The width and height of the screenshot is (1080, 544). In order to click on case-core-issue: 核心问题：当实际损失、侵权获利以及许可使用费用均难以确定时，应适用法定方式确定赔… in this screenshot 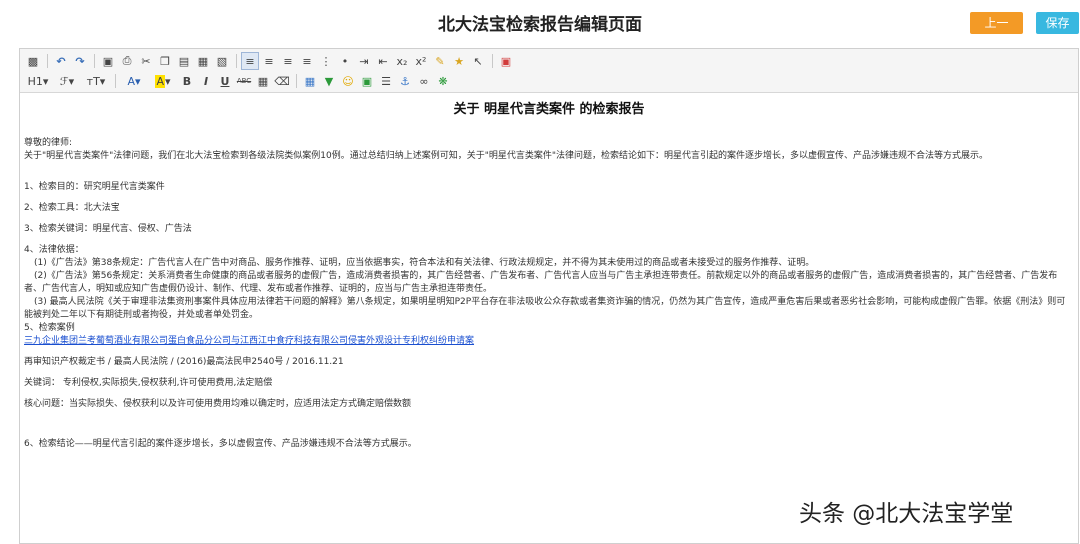, I will do `click(218, 404)`.